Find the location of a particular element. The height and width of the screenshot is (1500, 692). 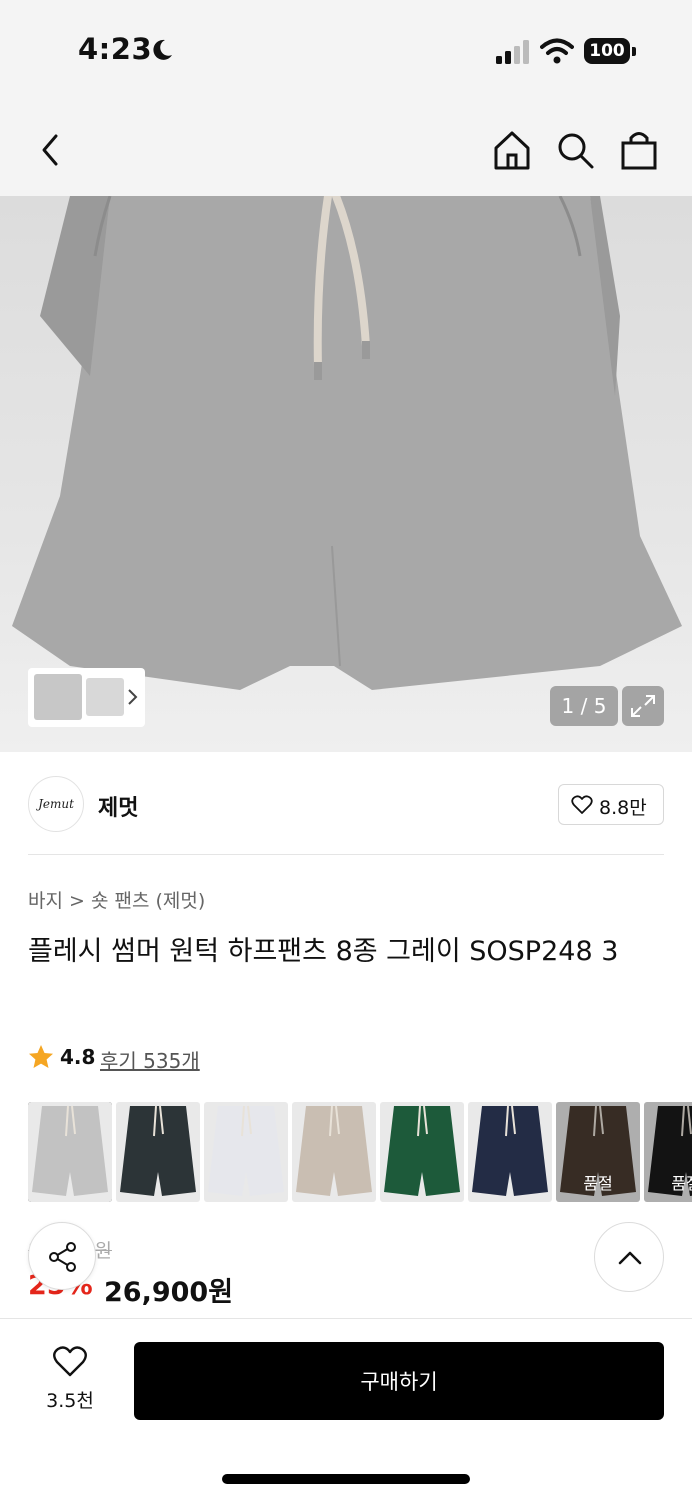

chevron-up-icon is located at coordinates (630, 1258).